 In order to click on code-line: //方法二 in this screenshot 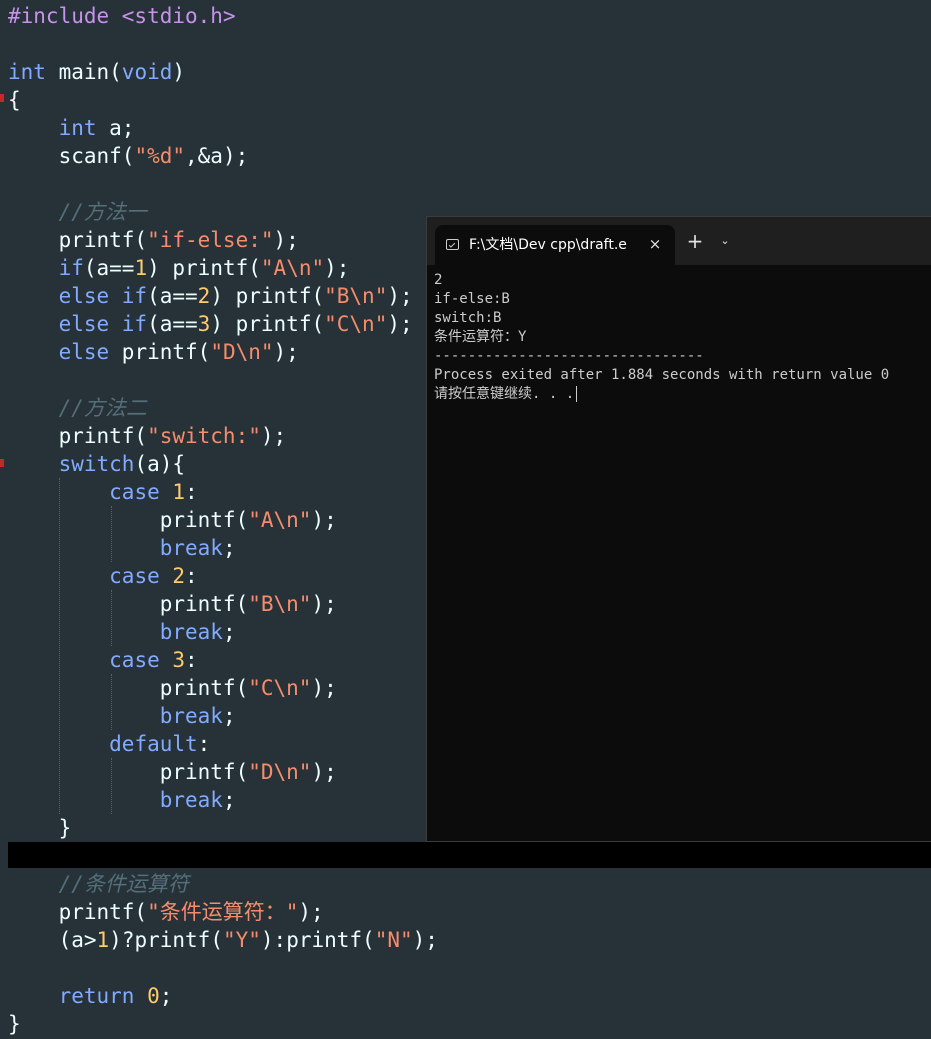, I will do `click(77, 408)`.